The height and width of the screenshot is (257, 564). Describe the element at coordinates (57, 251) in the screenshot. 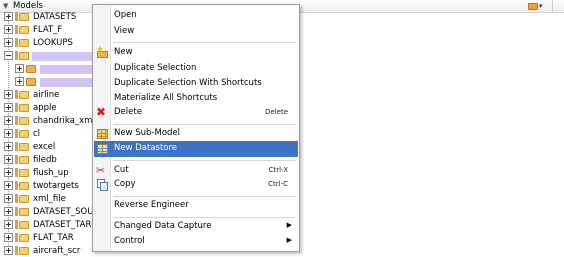

I see `tree-node-label: aircraft_scr` at that location.